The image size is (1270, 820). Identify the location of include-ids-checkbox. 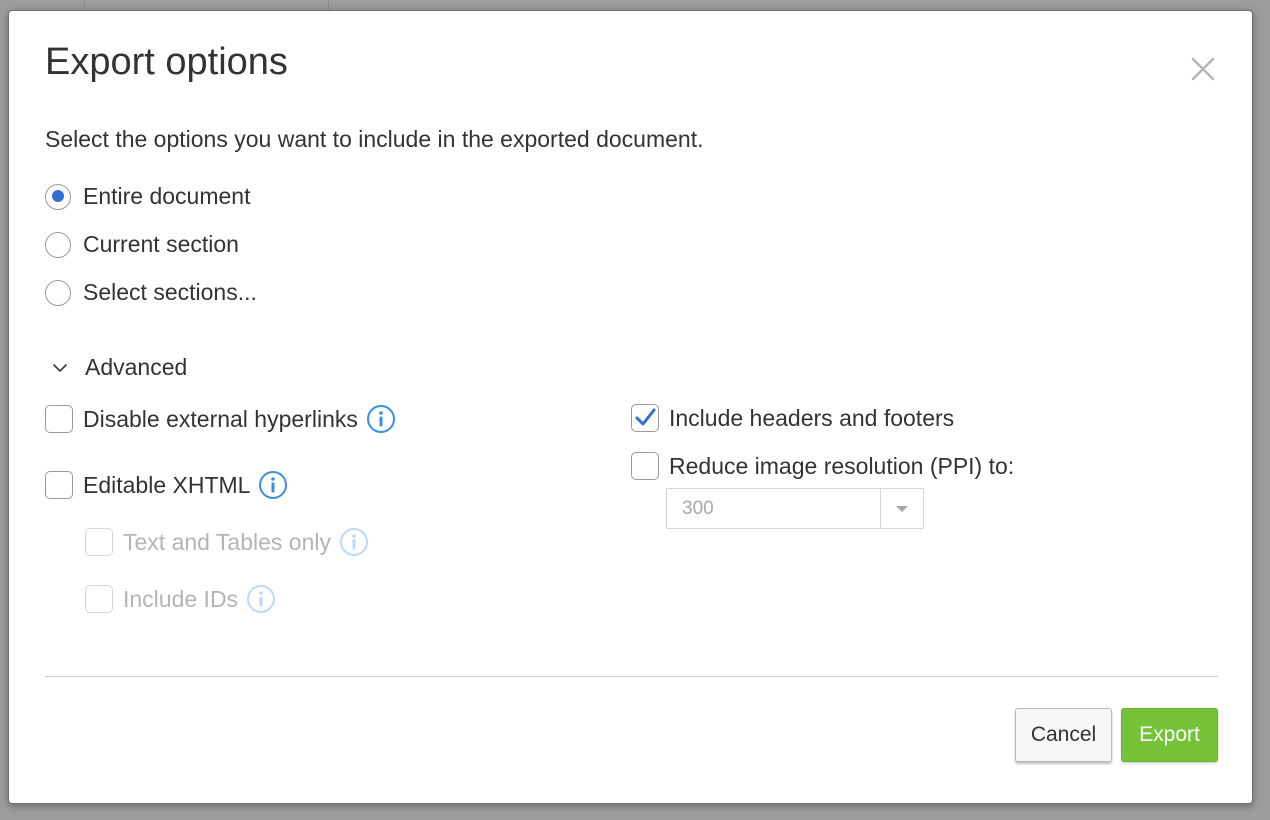
(99, 599).